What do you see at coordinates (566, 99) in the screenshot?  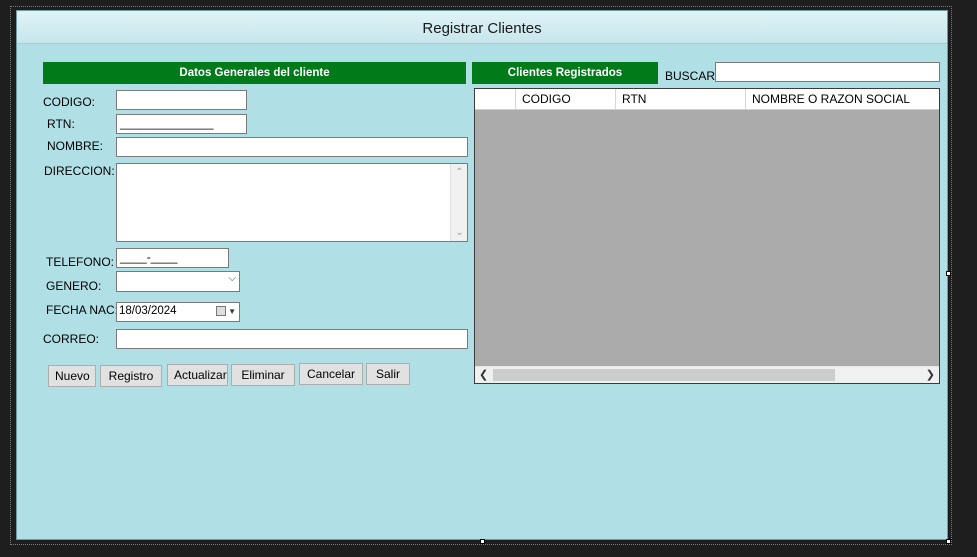 I see `grid-column-codigo: CODIGO` at bounding box center [566, 99].